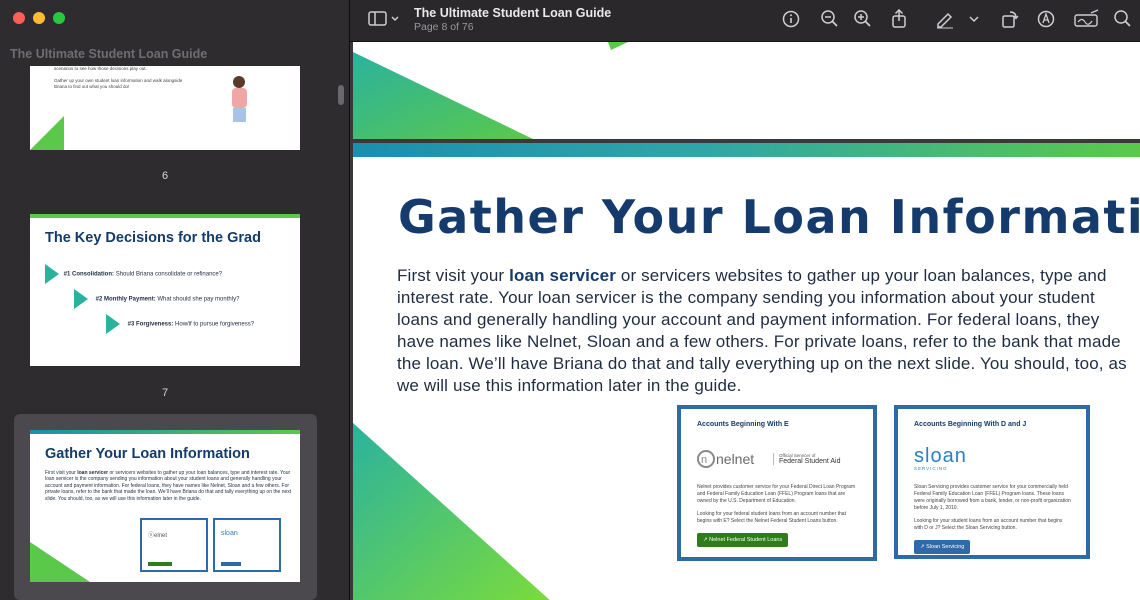 The width and height of the screenshot is (1140, 600). Describe the element at coordinates (704, 460) in the screenshot. I see `svg-text: n` at that location.